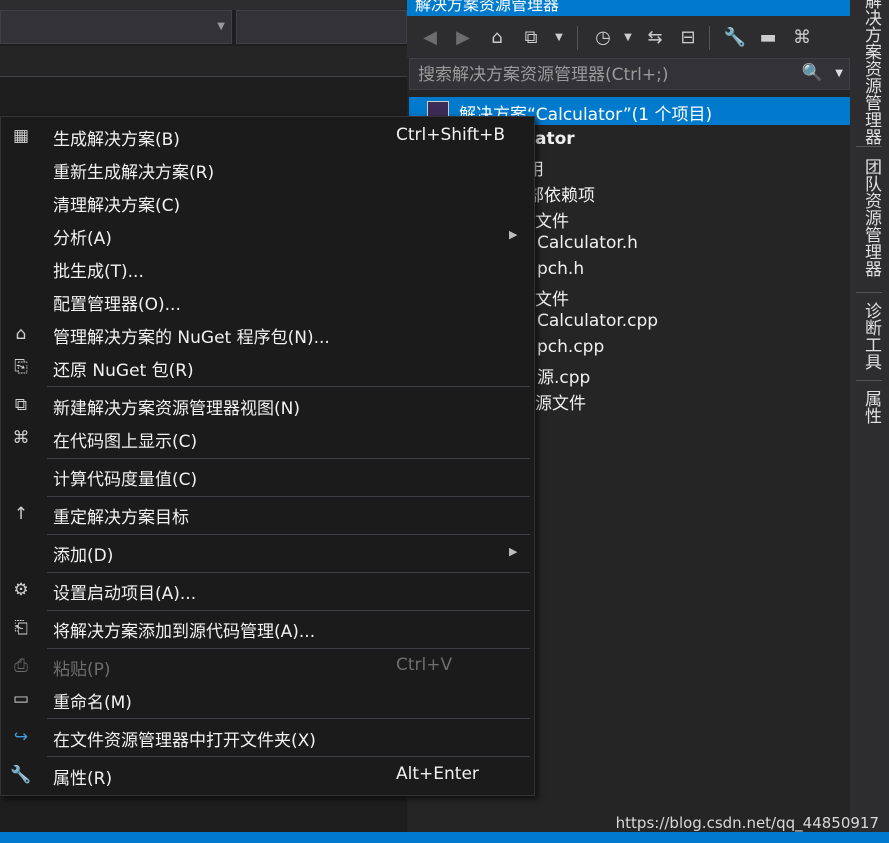 The width and height of the screenshot is (889, 843). What do you see at coordinates (444, 837) in the screenshot?
I see `status-bar` at bounding box center [444, 837].